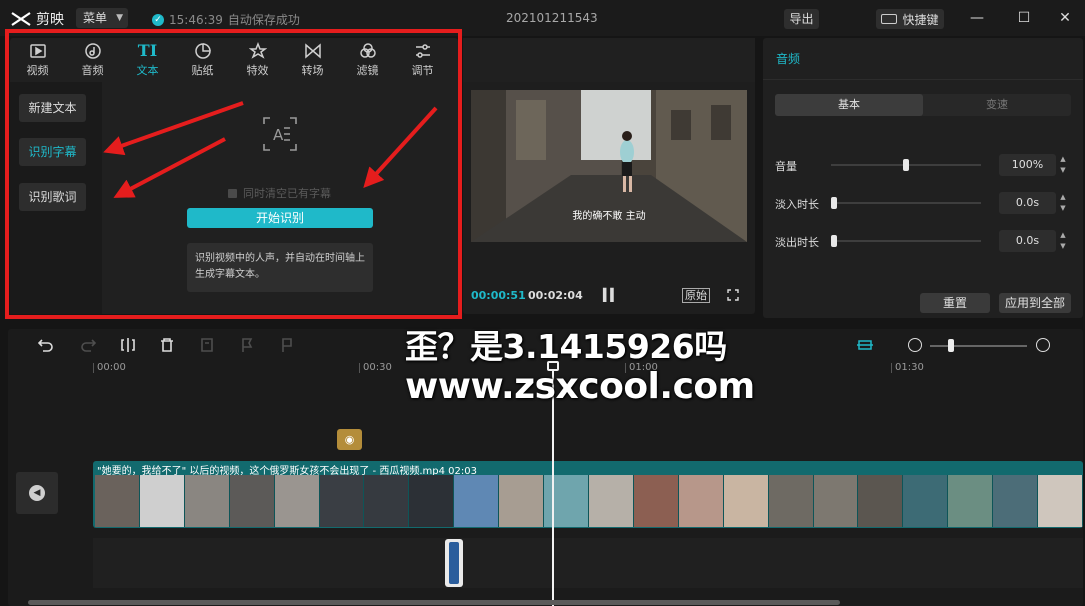  I want to click on tool-label: 贴纸, so click(202, 70).